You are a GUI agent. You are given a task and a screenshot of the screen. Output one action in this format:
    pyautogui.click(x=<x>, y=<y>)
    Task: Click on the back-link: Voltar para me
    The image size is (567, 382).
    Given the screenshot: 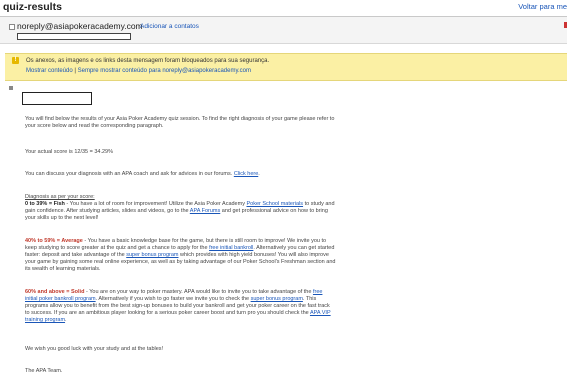 What is the action you would take?
    pyautogui.click(x=542, y=6)
    